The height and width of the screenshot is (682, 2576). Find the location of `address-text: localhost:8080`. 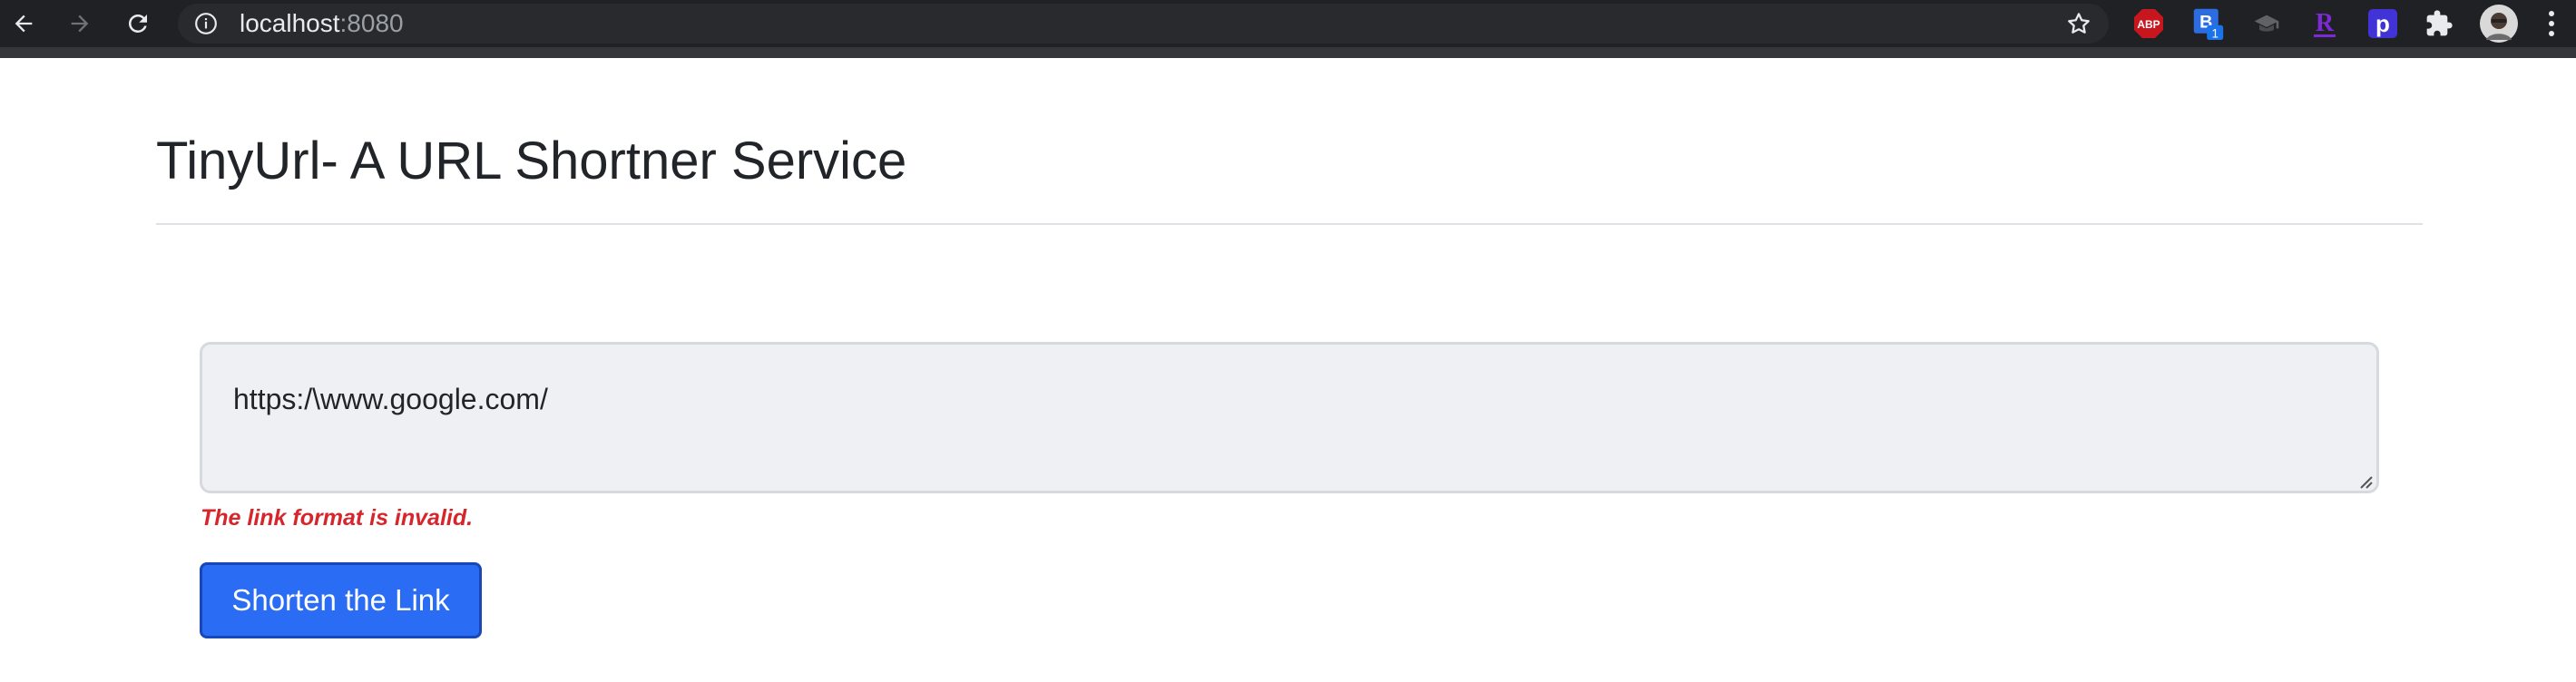

address-text: localhost:8080 is located at coordinates (322, 24).